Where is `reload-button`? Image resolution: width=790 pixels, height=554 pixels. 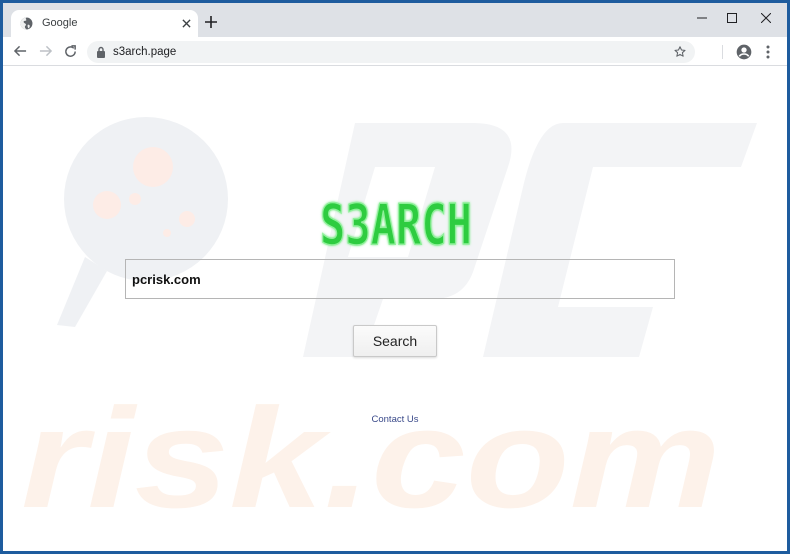
reload-button is located at coordinates (70, 51).